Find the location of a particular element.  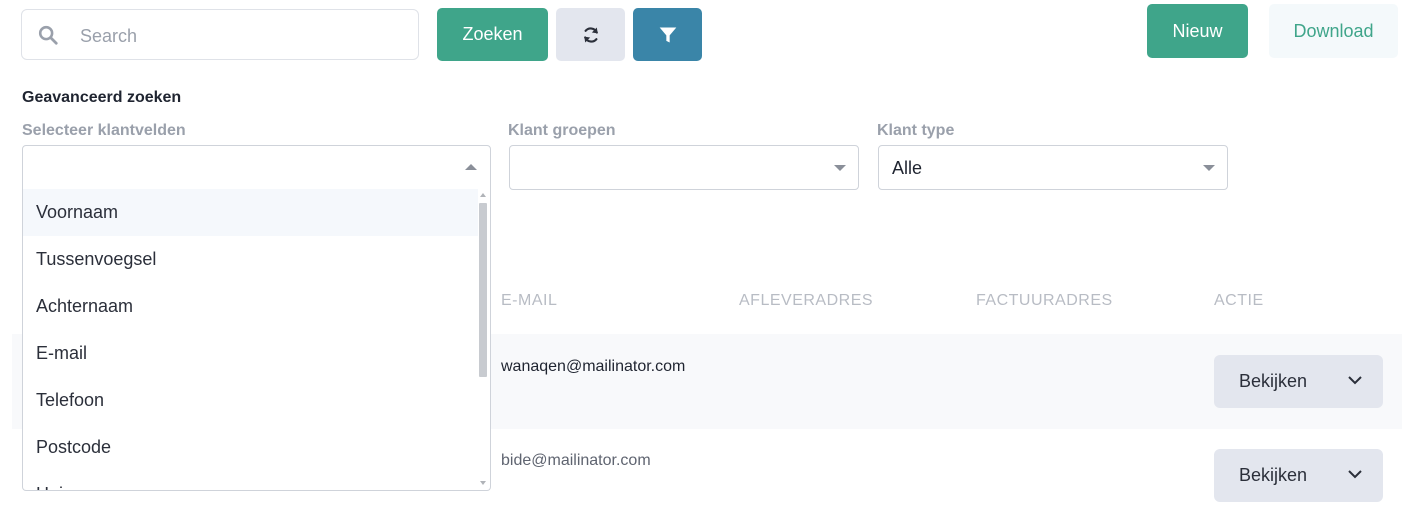

customer-type-value: Alle is located at coordinates (907, 168).